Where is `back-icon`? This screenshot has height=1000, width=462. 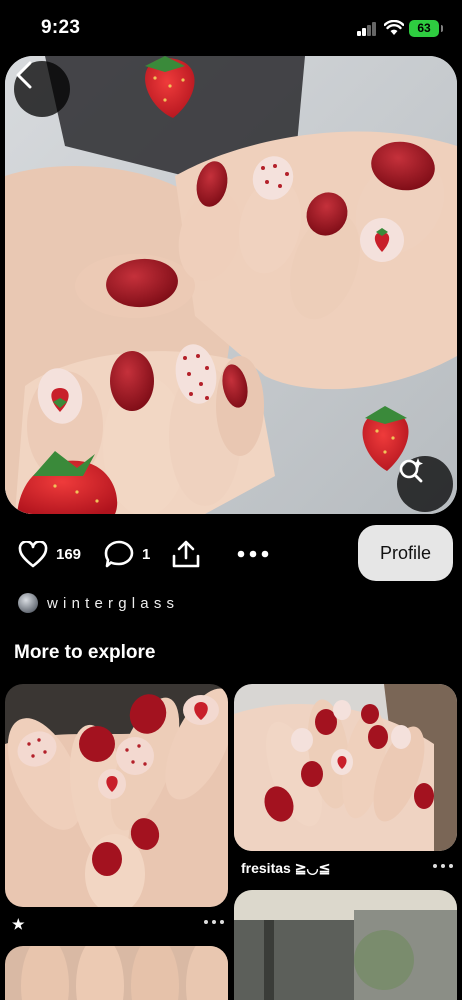
back-icon is located at coordinates (24, 75).